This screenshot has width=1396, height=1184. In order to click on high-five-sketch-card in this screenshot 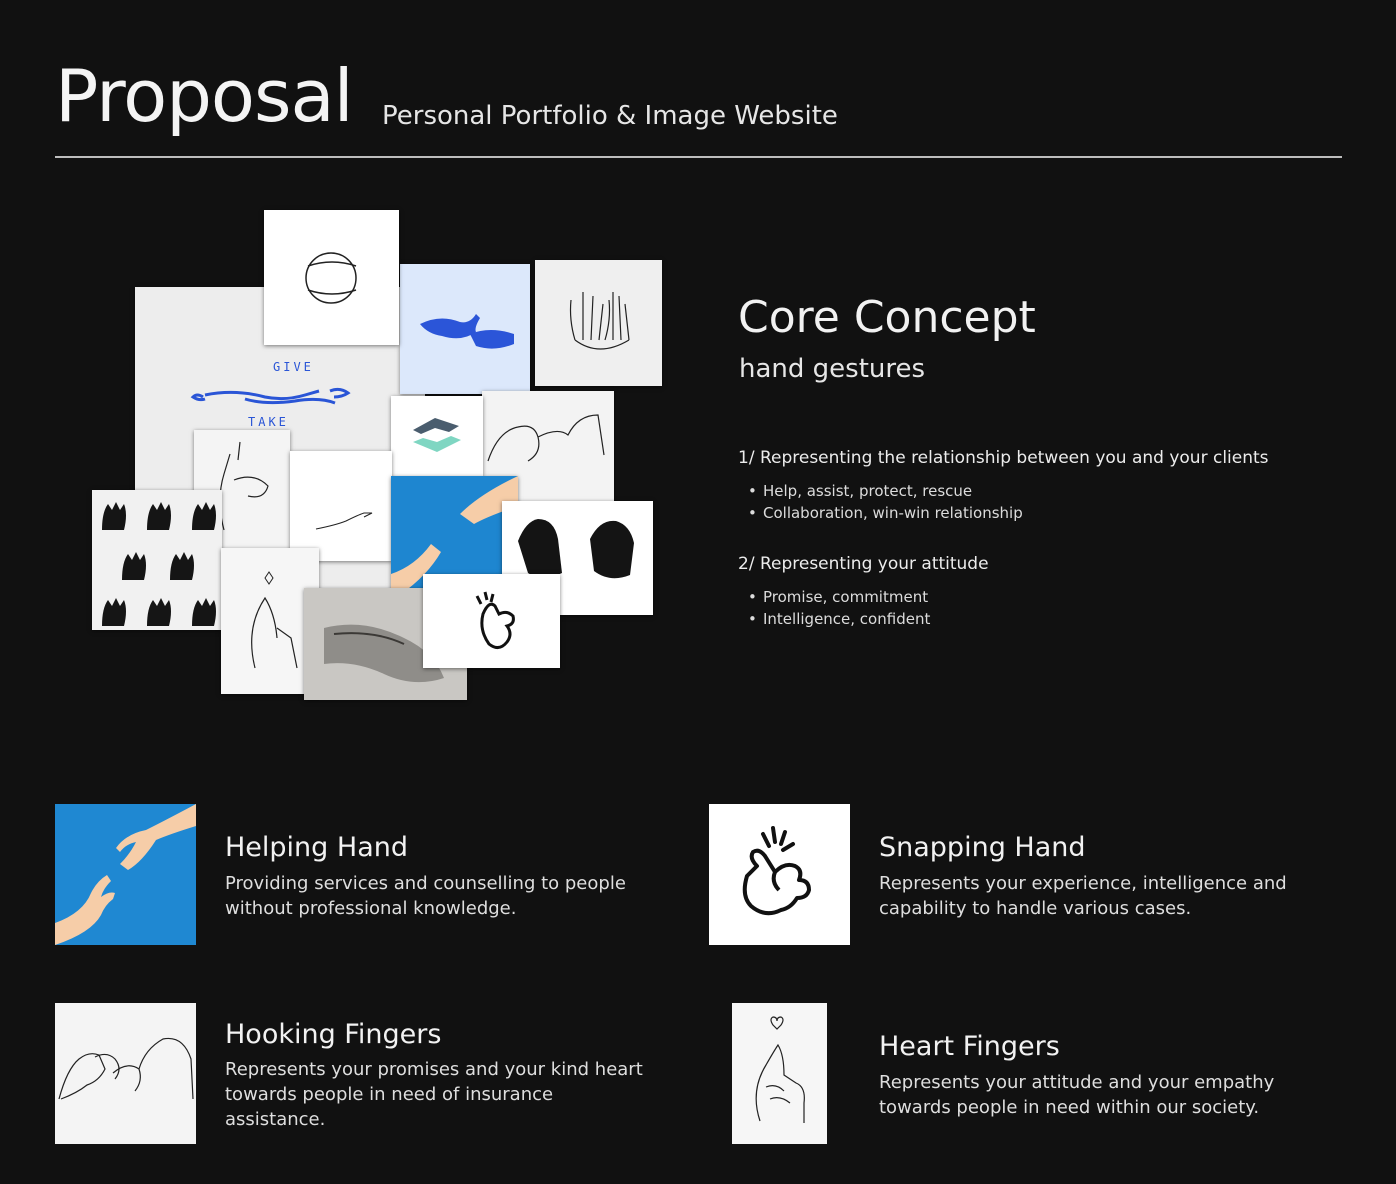, I will do `click(598, 323)`.